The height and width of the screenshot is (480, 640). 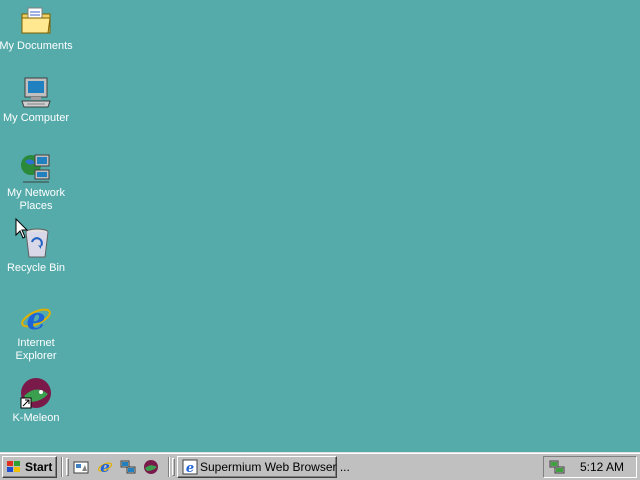 What do you see at coordinates (36, 118) in the screenshot?
I see `desktop-icon-label: My Computer` at bounding box center [36, 118].